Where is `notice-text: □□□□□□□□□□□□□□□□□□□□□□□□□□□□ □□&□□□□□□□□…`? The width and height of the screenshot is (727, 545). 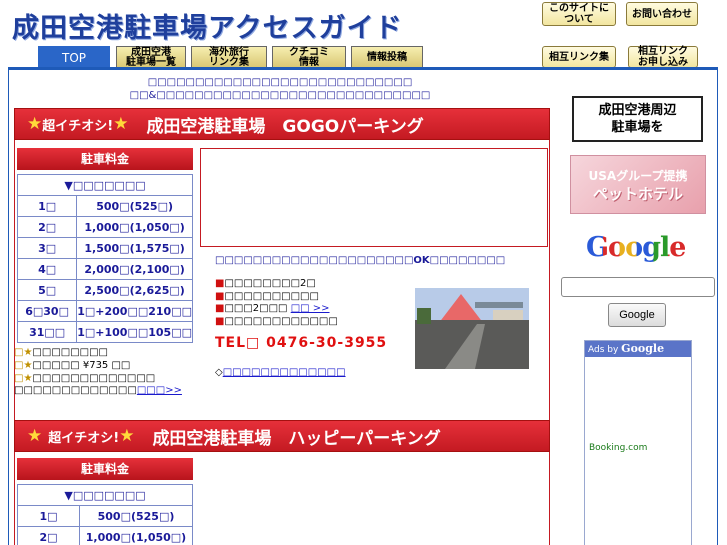
notice-text: □□□□□□□□□□□□□□□□□□□□□□□□□□□□ □□&□□□□□□□□… is located at coordinates (280, 89).